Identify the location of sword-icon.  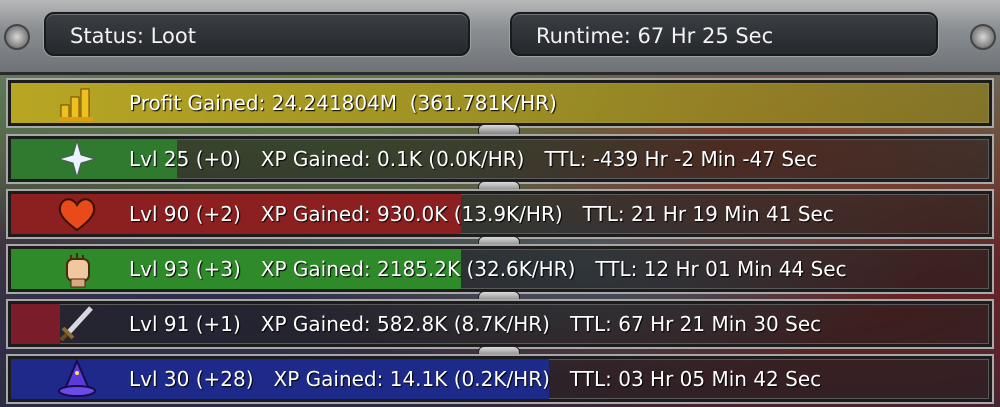
(77, 324).